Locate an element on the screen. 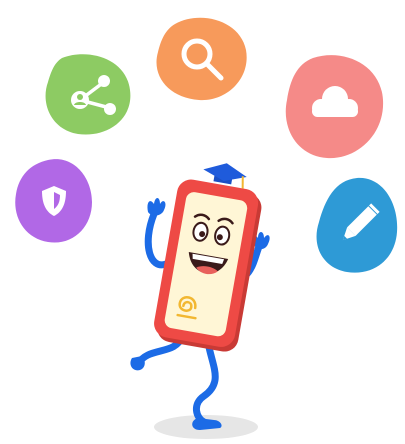  cloud-blob is located at coordinates (334, 107).